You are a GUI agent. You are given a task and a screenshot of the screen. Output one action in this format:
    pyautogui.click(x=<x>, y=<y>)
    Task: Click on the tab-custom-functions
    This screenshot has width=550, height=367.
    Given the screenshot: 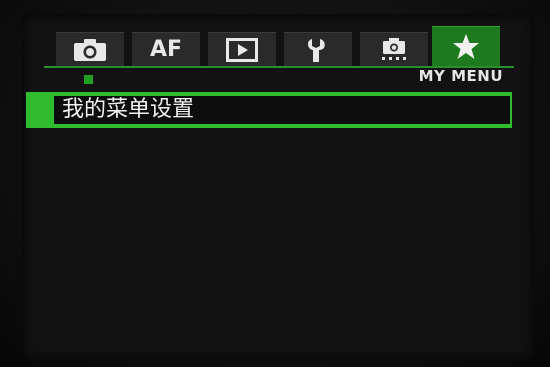 What is the action you would take?
    pyautogui.click(x=394, y=49)
    